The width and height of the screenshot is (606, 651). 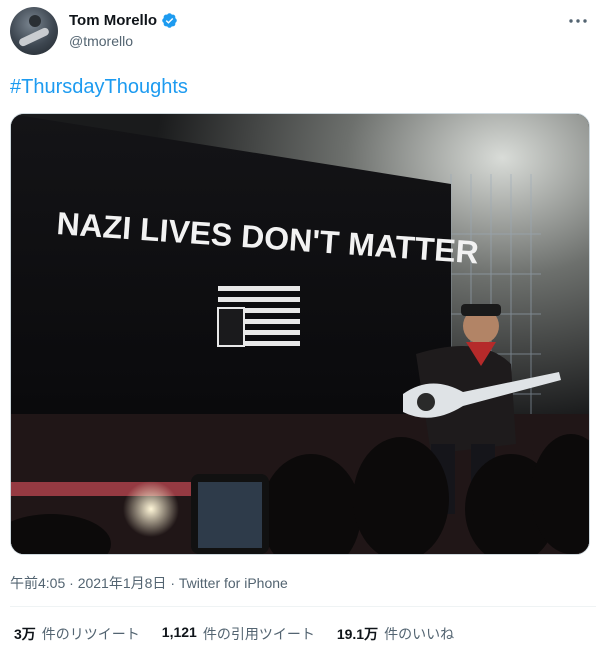 I want to click on tweet-time: 午前4:05, so click(x=37, y=583).